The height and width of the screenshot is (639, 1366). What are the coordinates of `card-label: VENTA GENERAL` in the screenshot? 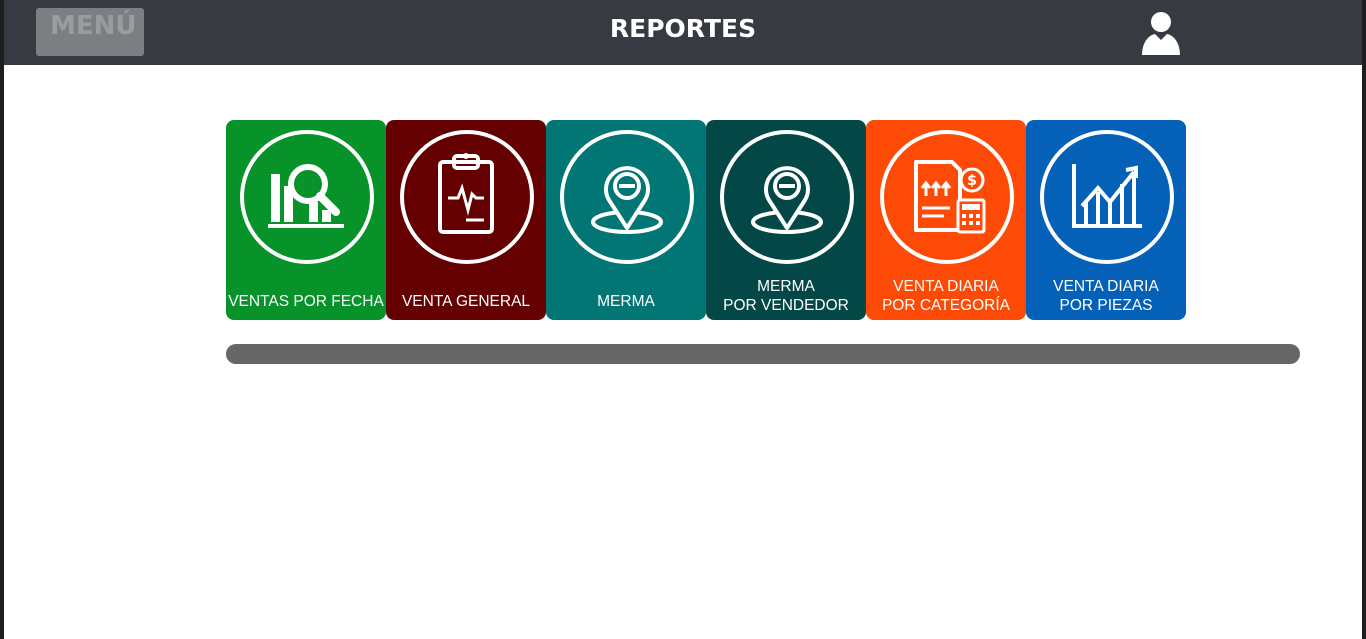 It's located at (466, 301).